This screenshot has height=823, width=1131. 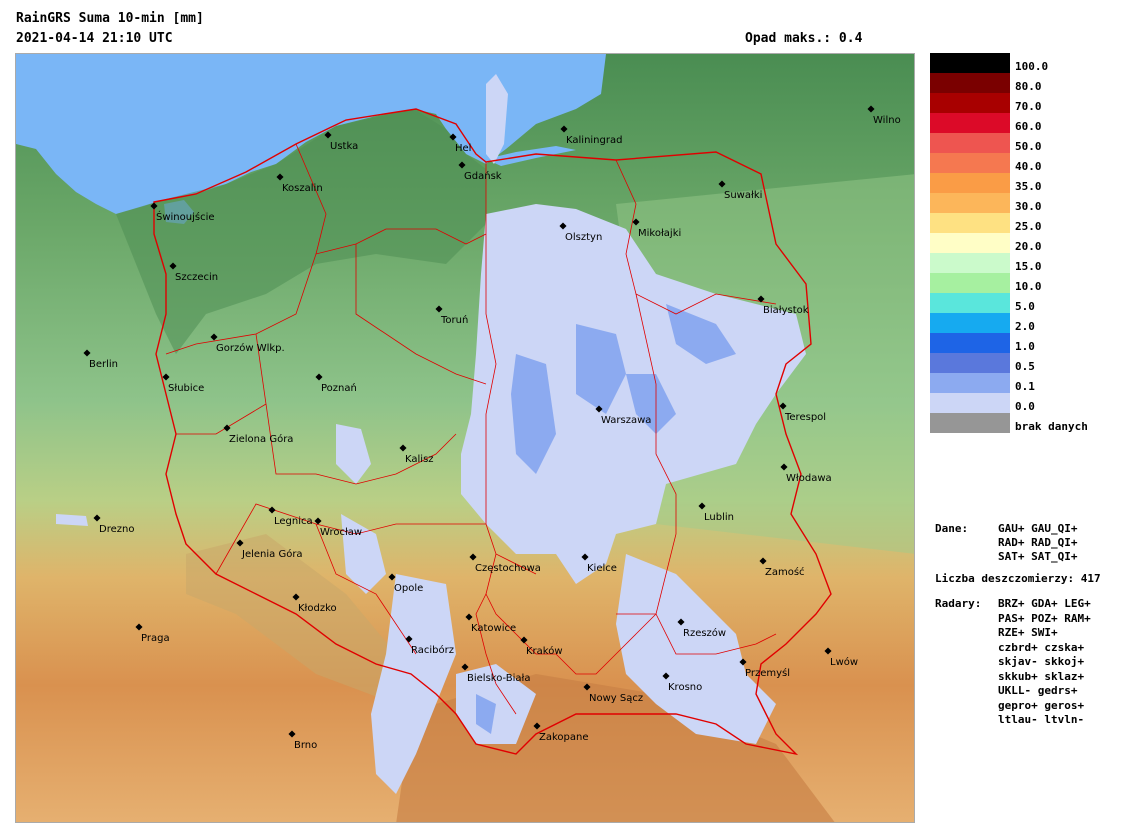 I want to click on city-label: Koszalin, so click(x=302, y=188).